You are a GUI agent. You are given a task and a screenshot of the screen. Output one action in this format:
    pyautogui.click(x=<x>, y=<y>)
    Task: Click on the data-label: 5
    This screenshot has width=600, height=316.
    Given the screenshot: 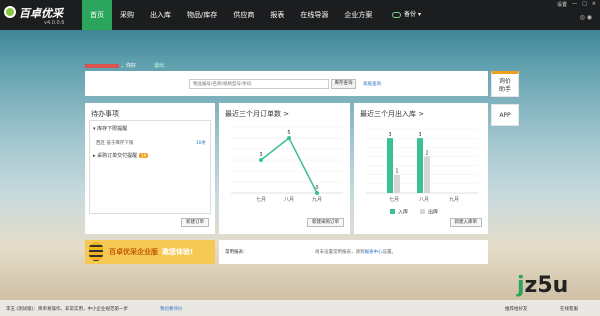 What is the action you would take?
    pyautogui.click(x=288, y=133)
    